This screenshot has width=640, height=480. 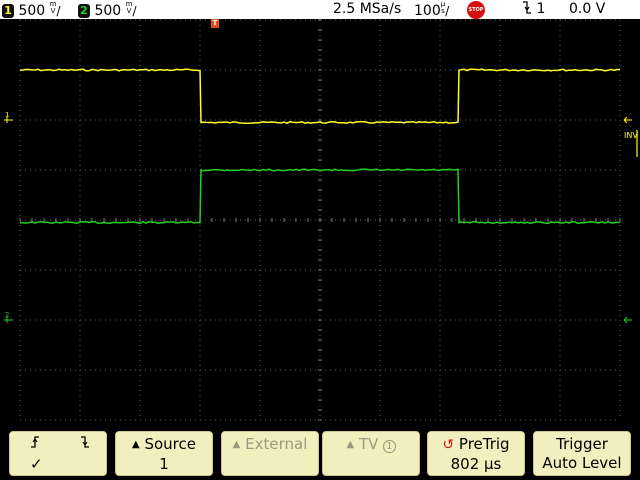 I want to click on timebase-readout: 100µ s/, so click(x=431, y=10).